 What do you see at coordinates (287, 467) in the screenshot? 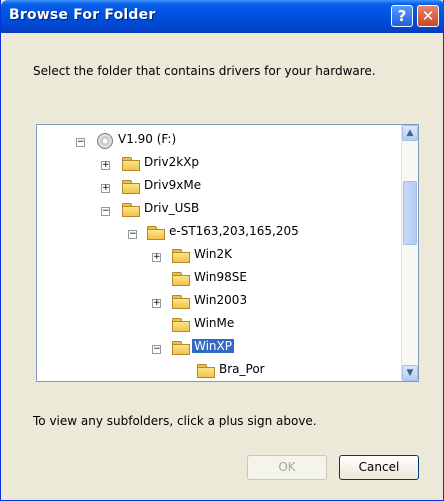
I see `ok-button: OK` at bounding box center [287, 467].